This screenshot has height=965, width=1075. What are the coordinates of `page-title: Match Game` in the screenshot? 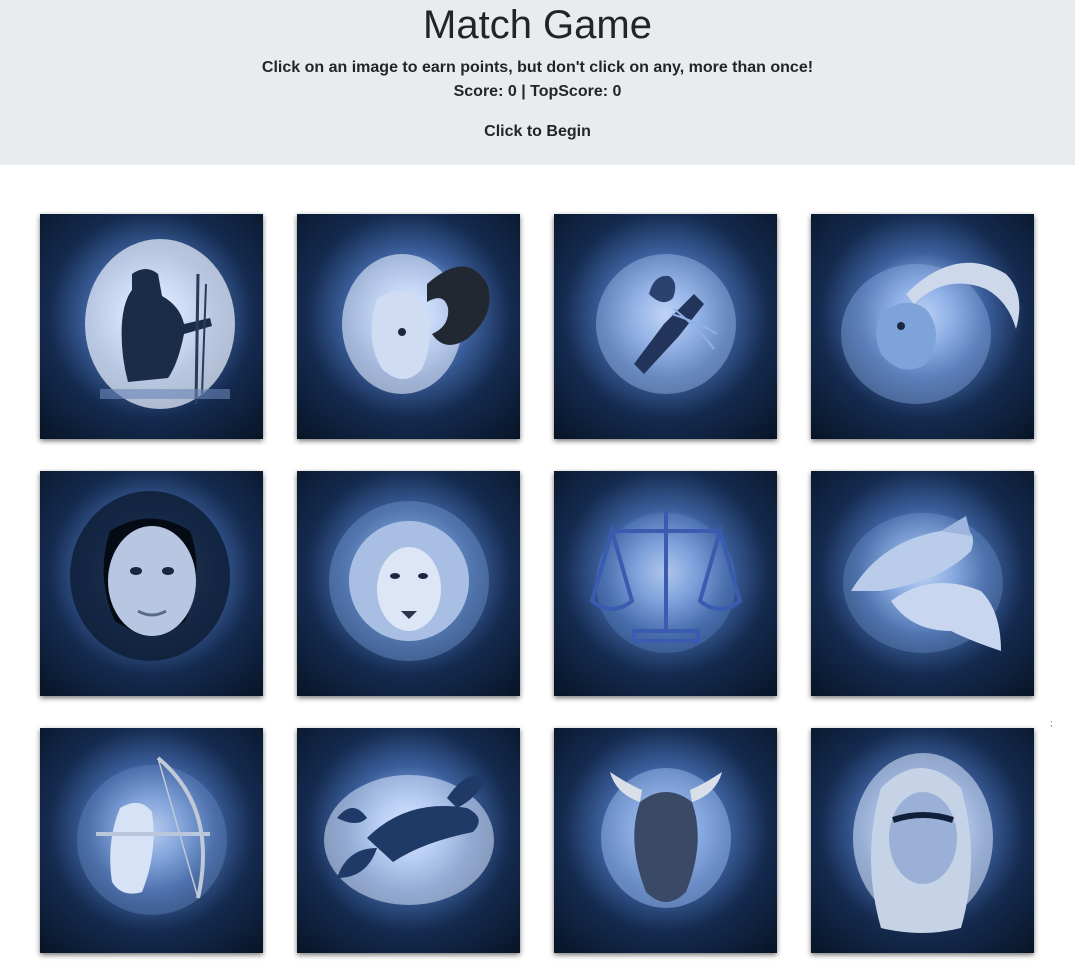 It's located at (537, 25).